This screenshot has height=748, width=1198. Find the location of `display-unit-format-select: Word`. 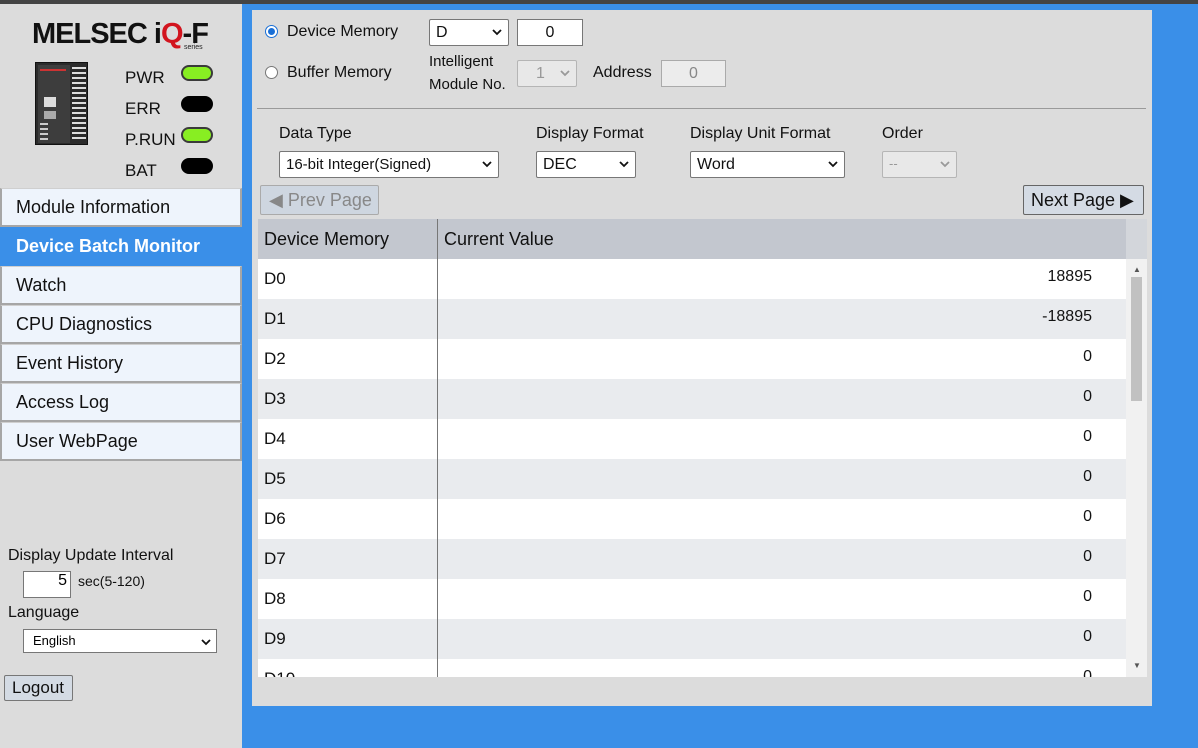

display-unit-format-select: Word is located at coordinates (767, 164).